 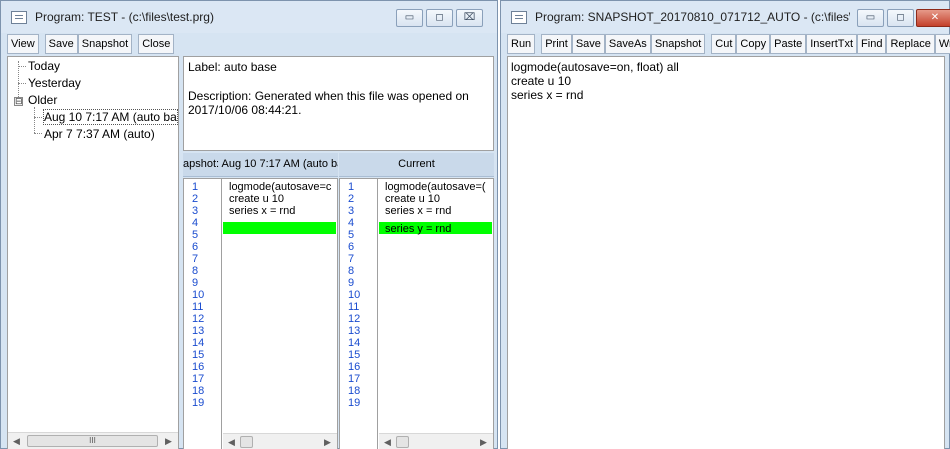 What do you see at coordinates (232, 67) in the screenshot?
I see `snapshot-label: Label: auto base` at bounding box center [232, 67].